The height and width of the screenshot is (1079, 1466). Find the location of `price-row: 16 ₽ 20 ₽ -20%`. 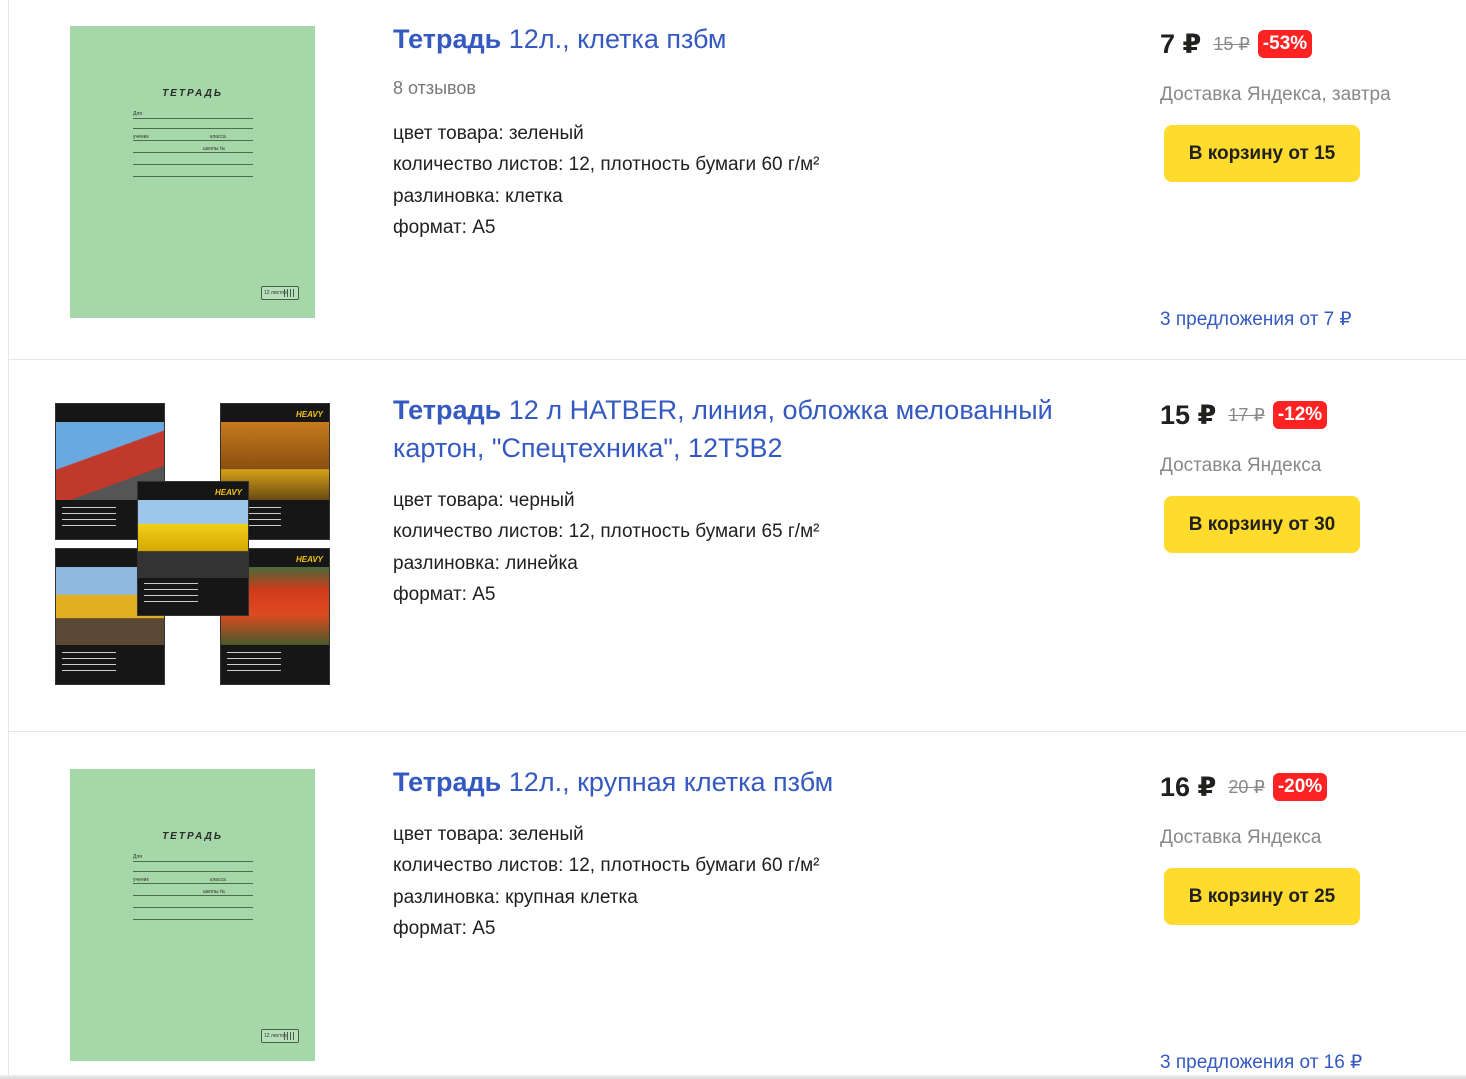

price-row: 16 ₽ 20 ₽ -20% is located at coordinates (1244, 787).